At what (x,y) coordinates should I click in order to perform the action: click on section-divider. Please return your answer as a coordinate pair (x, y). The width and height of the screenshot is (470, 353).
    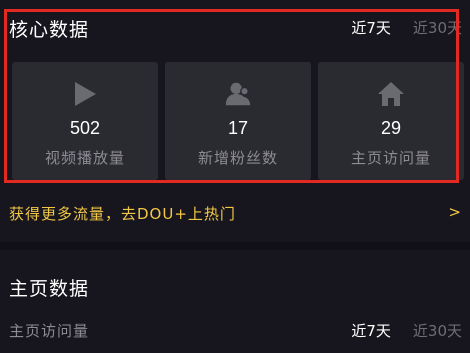
    Looking at the image, I should click on (235, 246).